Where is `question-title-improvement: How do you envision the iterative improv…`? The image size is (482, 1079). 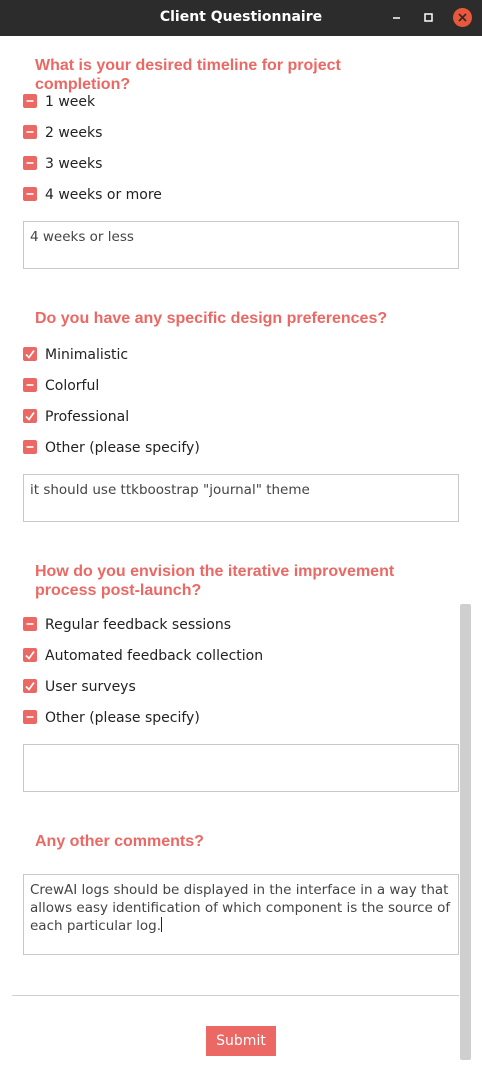
question-title-improvement: How do you envision the iterative improv… is located at coordinates (215, 581).